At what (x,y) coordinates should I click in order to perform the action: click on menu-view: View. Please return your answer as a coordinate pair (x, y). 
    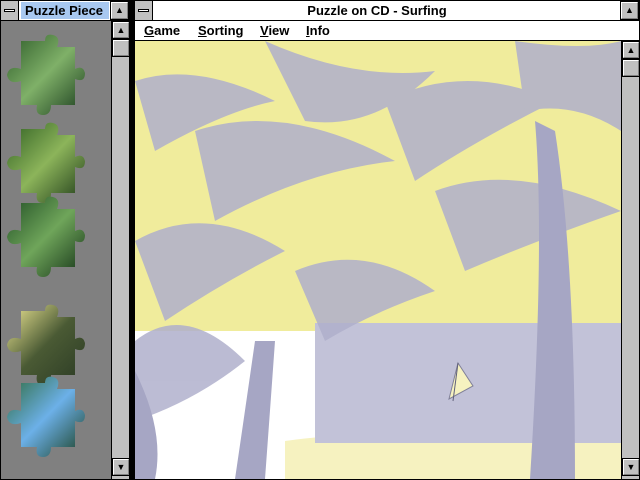
    Looking at the image, I should click on (274, 30).